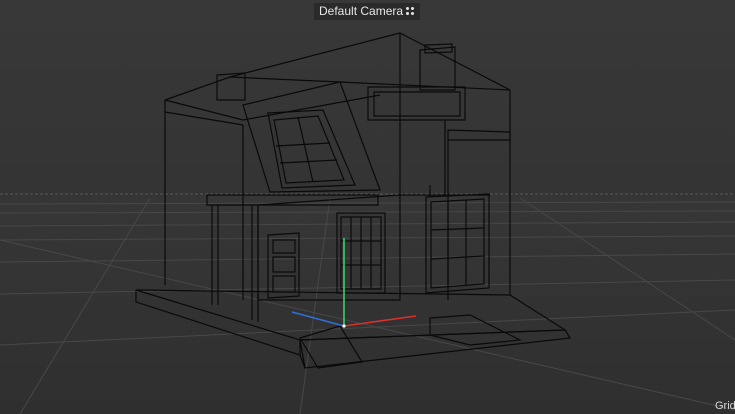  I want to click on camera-menu-button: Default Camera, so click(367, 11).